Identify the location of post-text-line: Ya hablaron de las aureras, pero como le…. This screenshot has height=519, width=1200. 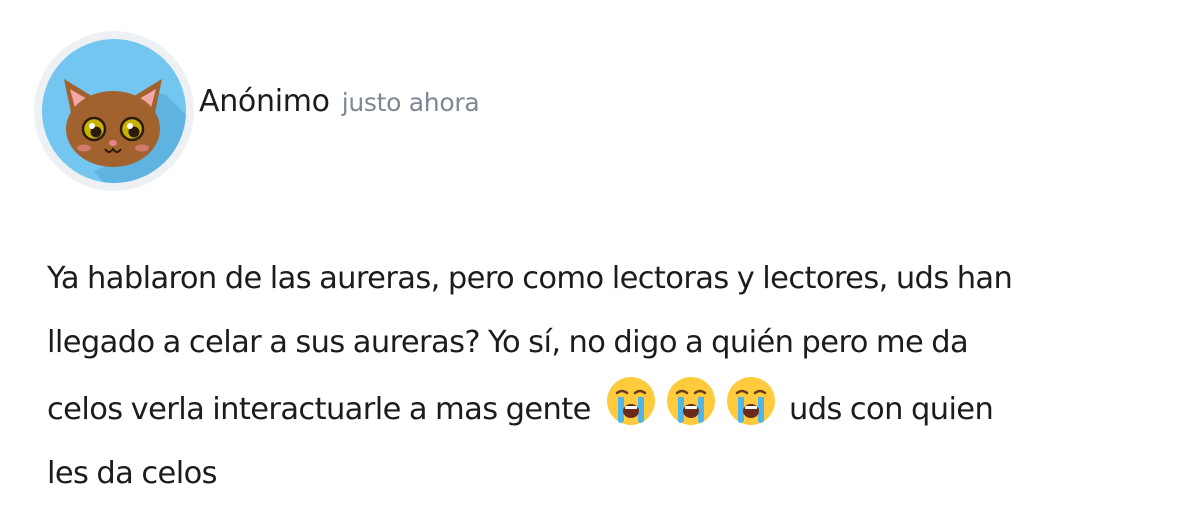
(530, 278).